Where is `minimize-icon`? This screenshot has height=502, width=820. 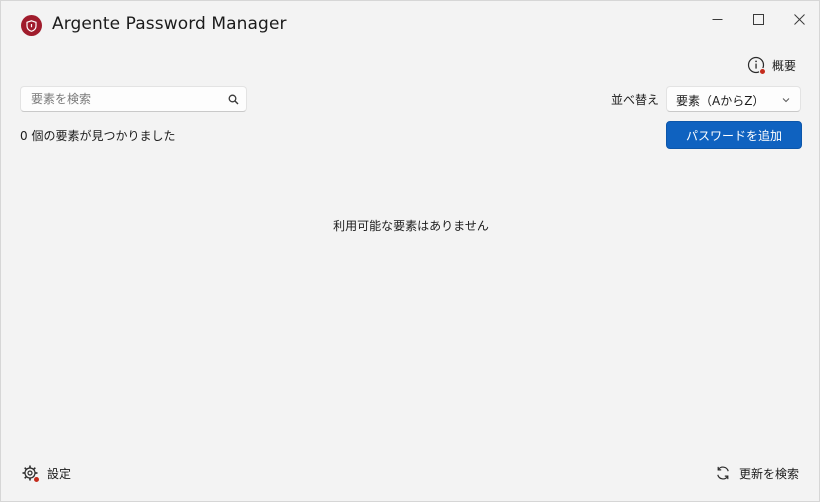 minimize-icon is located at coordinates (717, 19).